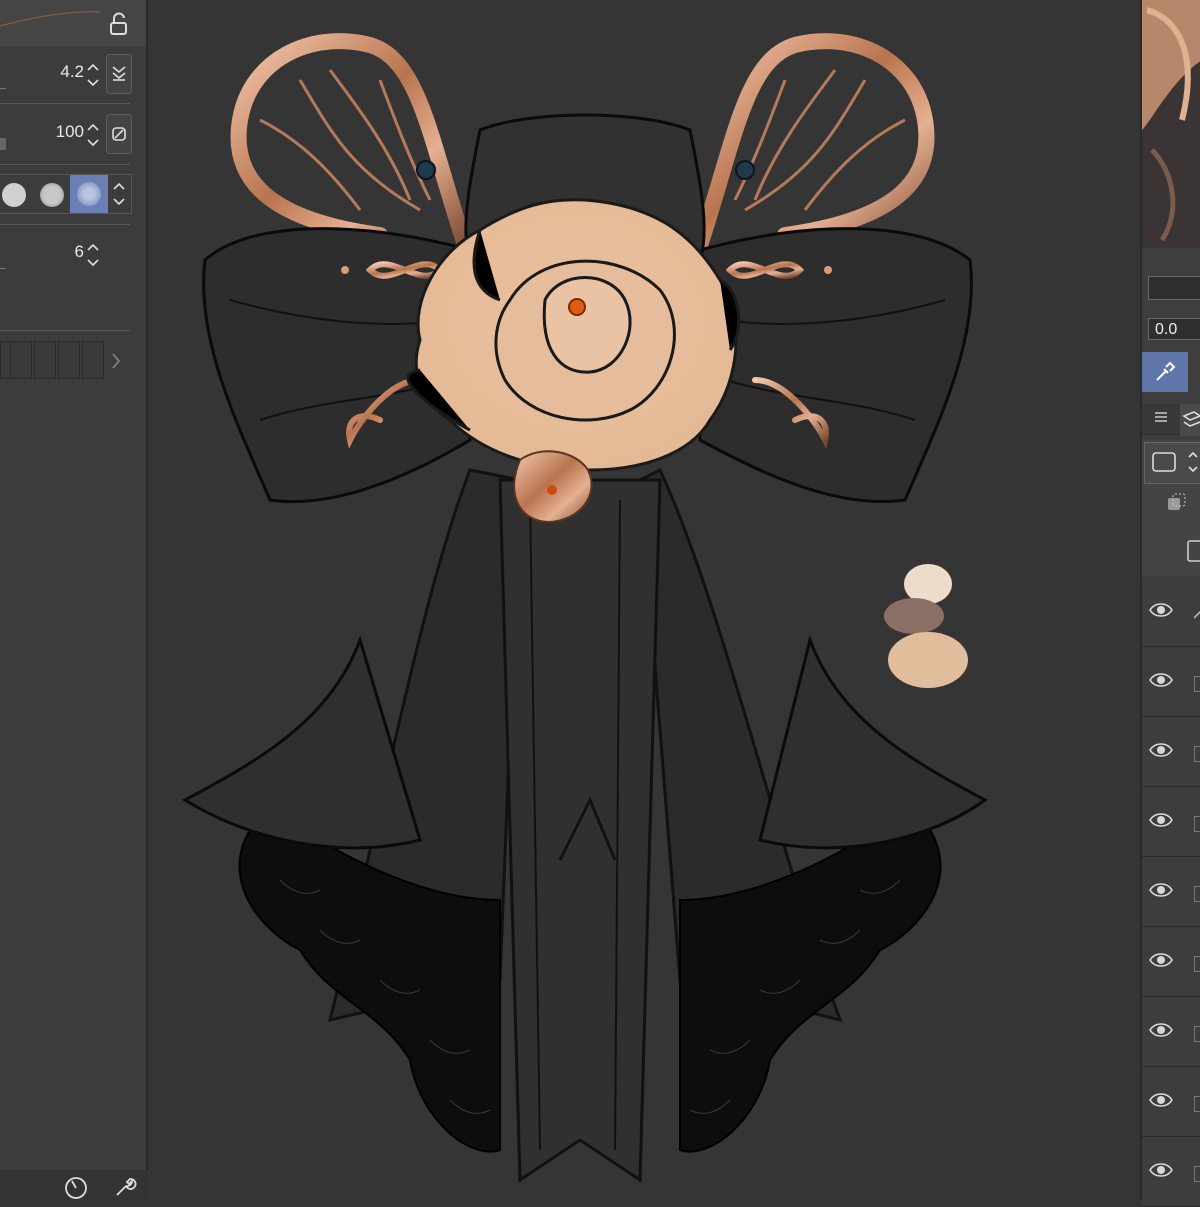 The height and width of the screenshot is (1207, 1200). Describe the element at coordinates (119, 134) in the screenshot. I see `pressure-opacity-icon` at that location.